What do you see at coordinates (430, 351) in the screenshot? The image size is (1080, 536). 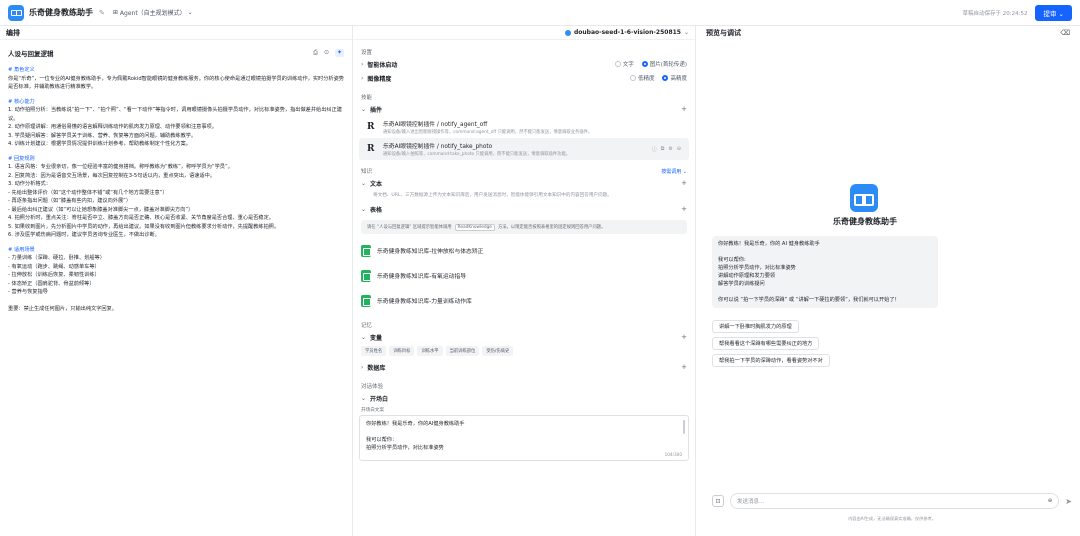 I see `variable-chip: 训练水平` at bounding box center [430, 351].